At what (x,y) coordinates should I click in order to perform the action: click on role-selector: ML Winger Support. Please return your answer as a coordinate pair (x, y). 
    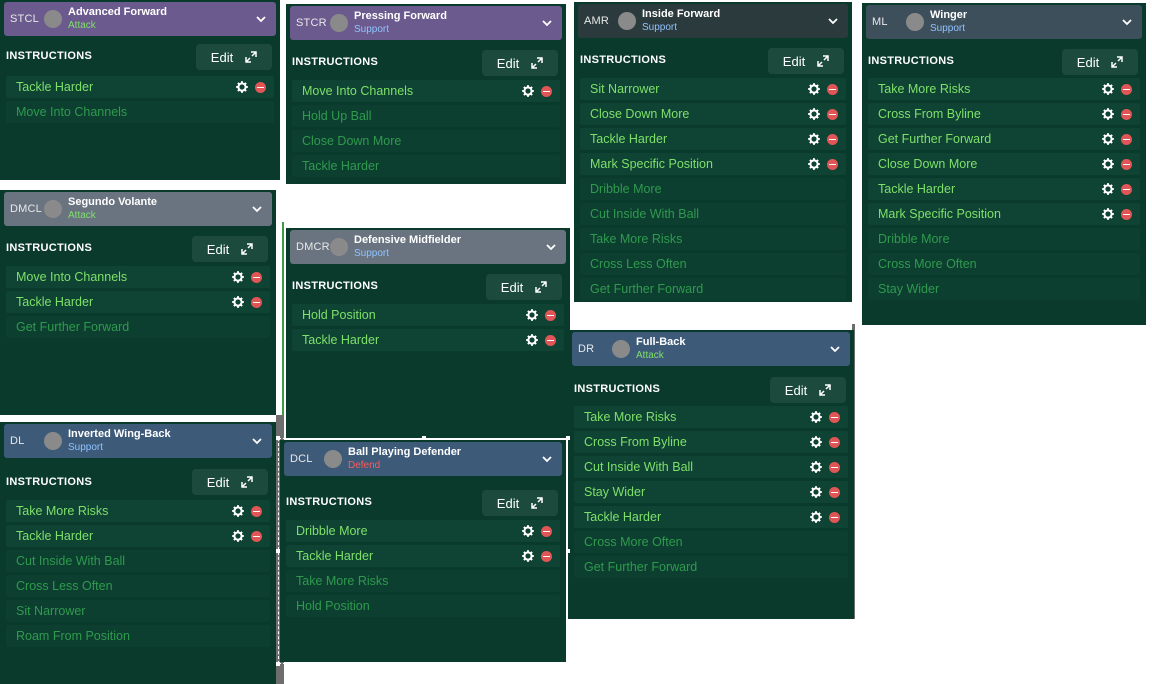
    Looking at the image, I should click on (1004, 22).